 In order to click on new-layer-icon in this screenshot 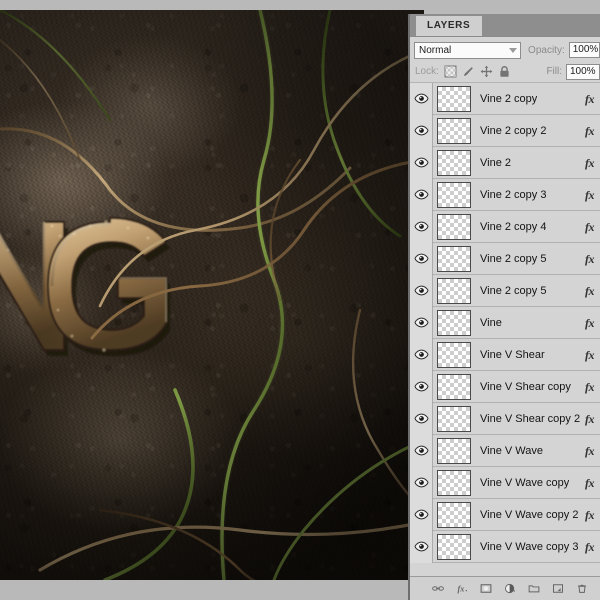, I will do `click(558, 588)`.